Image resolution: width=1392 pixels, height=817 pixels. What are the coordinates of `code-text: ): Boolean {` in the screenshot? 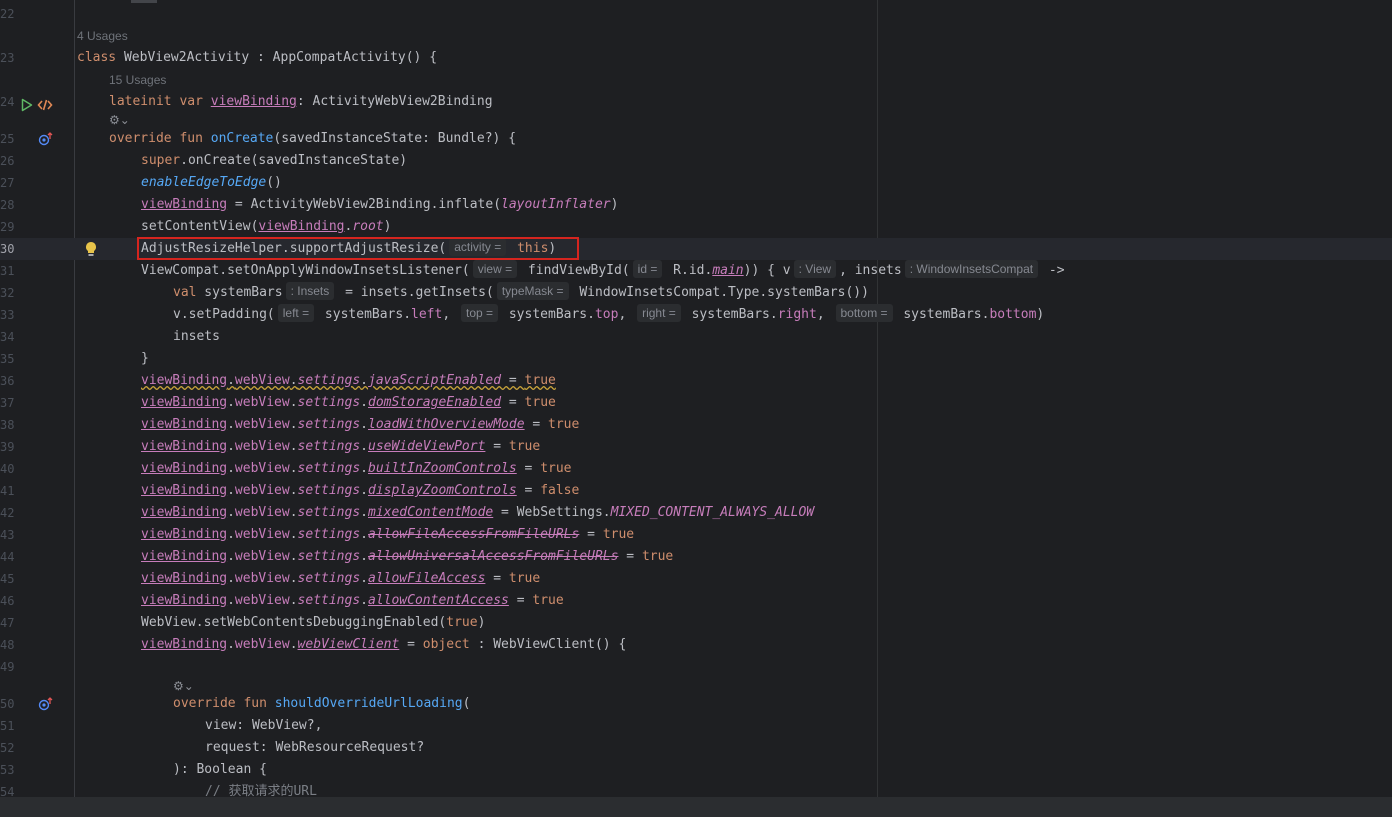 It's located at (220, 769).